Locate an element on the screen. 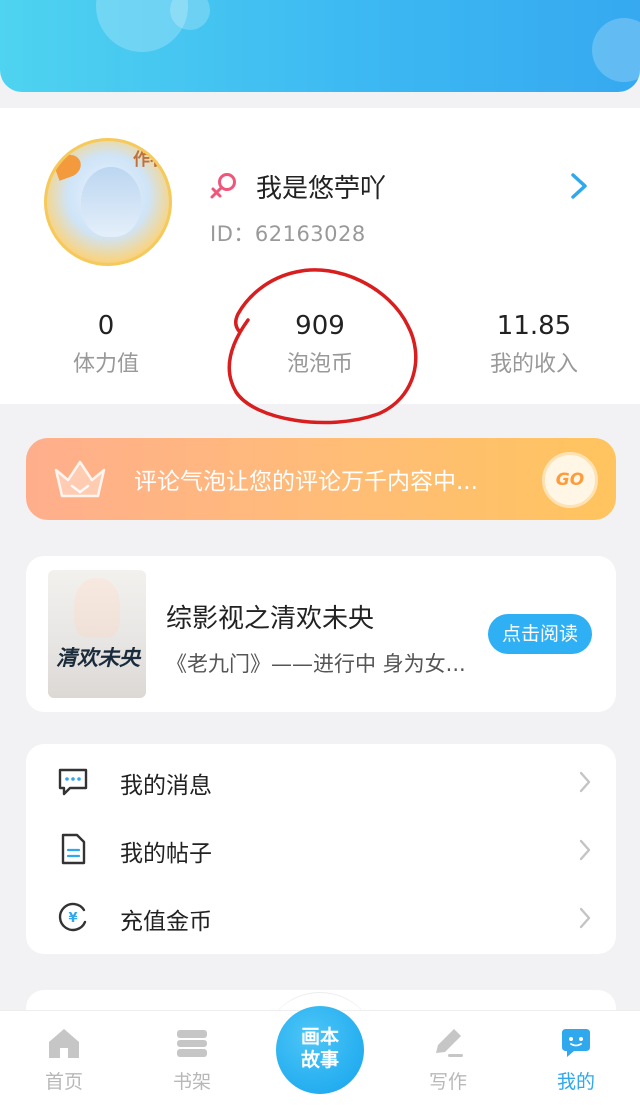 Image resolution: width=640 pixels, height=1105 pixels. author-badge: 作者 is located at coordinates (150, 160).